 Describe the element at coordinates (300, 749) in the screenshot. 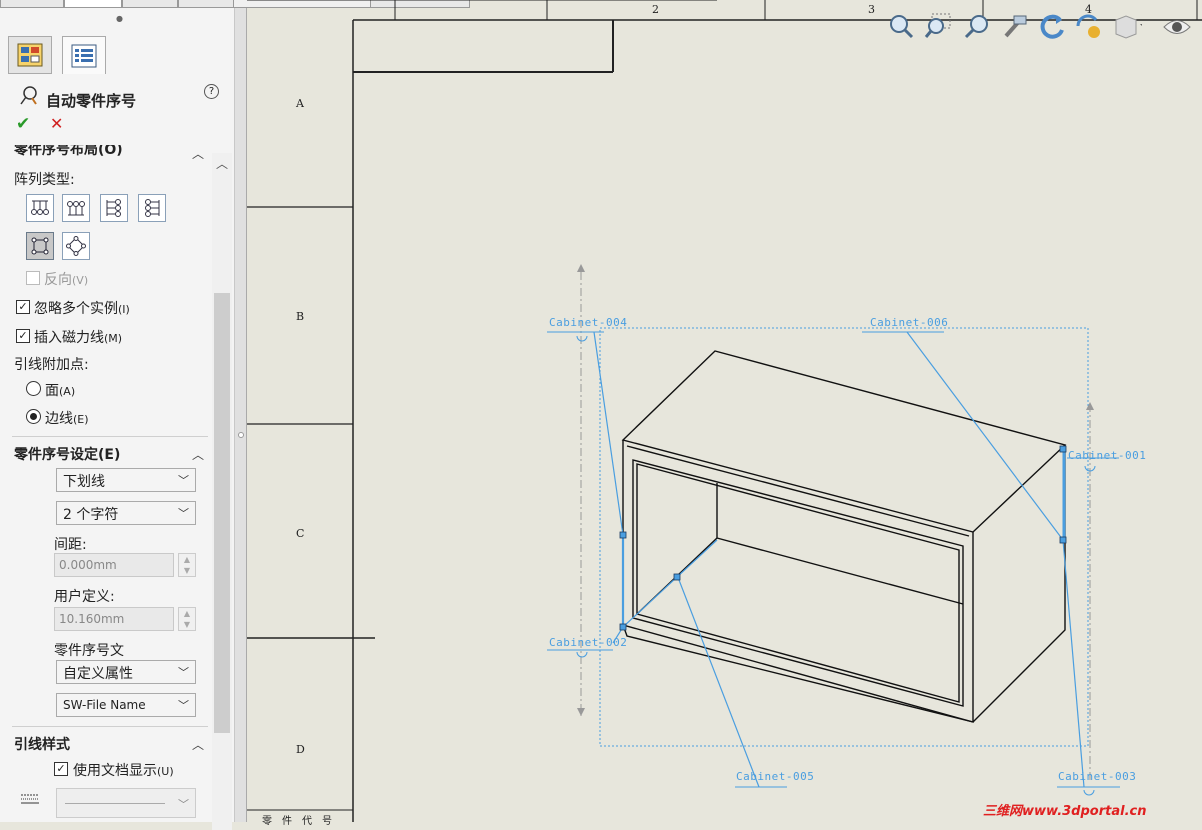

I see `zone-row-d: D` at that location.